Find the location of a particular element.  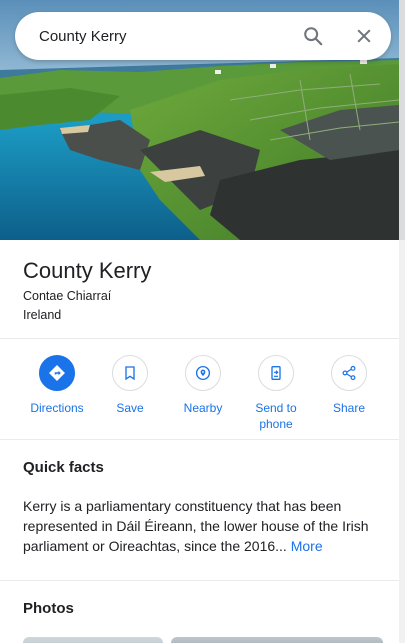

more-link: More is located at coordinates (307, 546).